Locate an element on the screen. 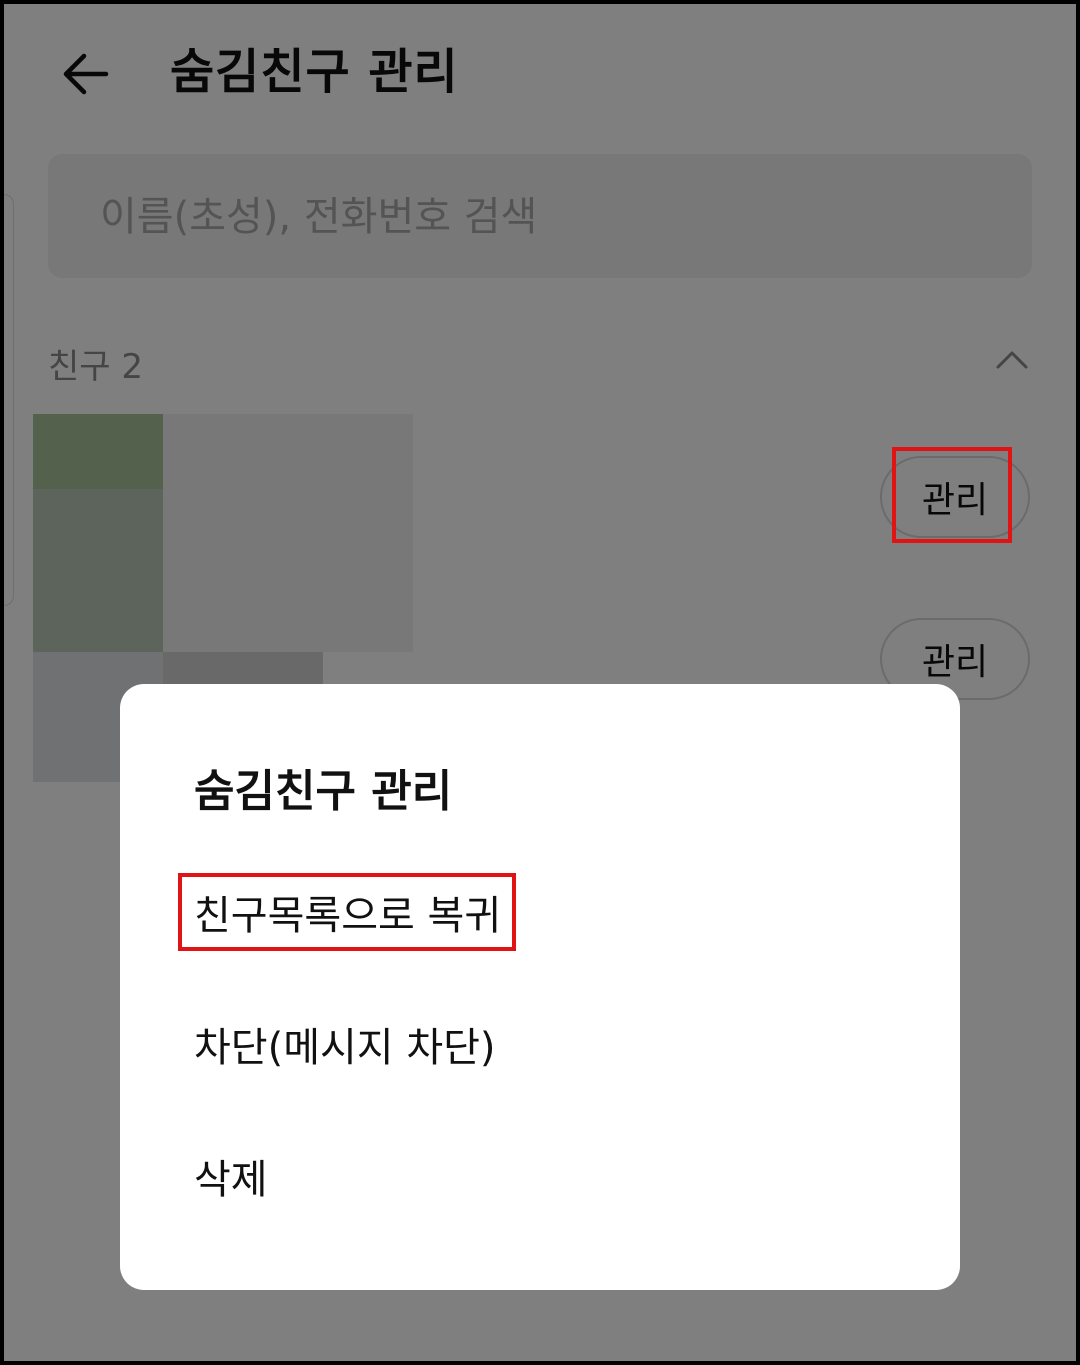 The image size is (1080, 1365). block-option: 차단(메시지 차단) is located at coordinates (345, 1048).